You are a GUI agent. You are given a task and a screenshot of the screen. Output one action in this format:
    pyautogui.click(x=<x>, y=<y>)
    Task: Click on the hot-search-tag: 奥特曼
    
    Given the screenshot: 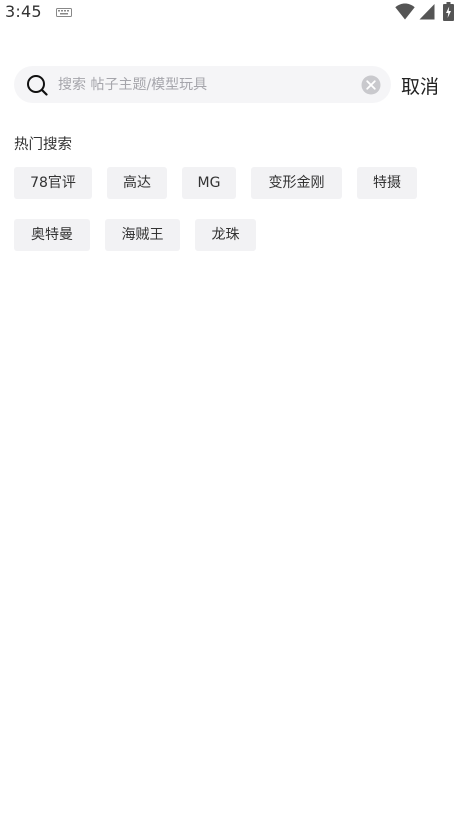 What is the action you would take?
    pyautogui.click(x=52, y=235)
    